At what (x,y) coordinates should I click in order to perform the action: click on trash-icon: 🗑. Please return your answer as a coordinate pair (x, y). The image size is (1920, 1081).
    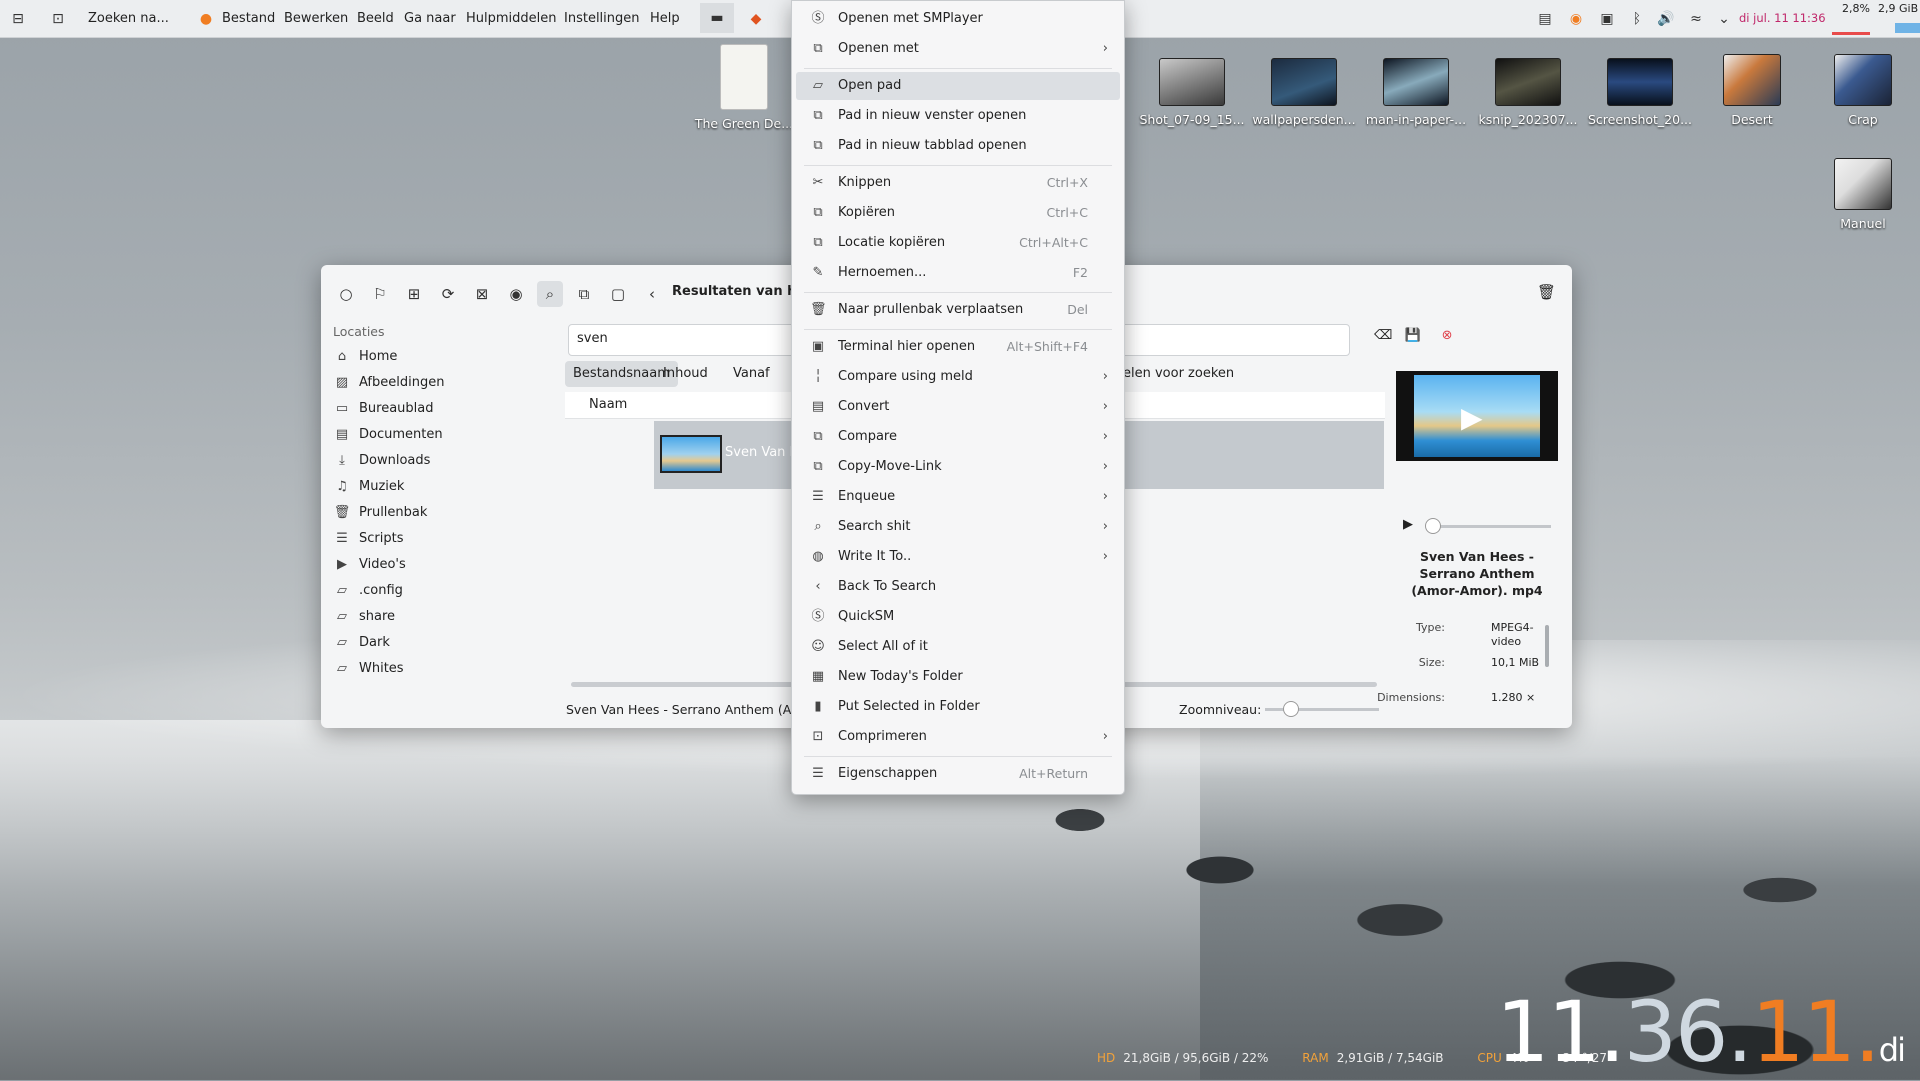
    Looking at the image, I should click on (1546, 292).